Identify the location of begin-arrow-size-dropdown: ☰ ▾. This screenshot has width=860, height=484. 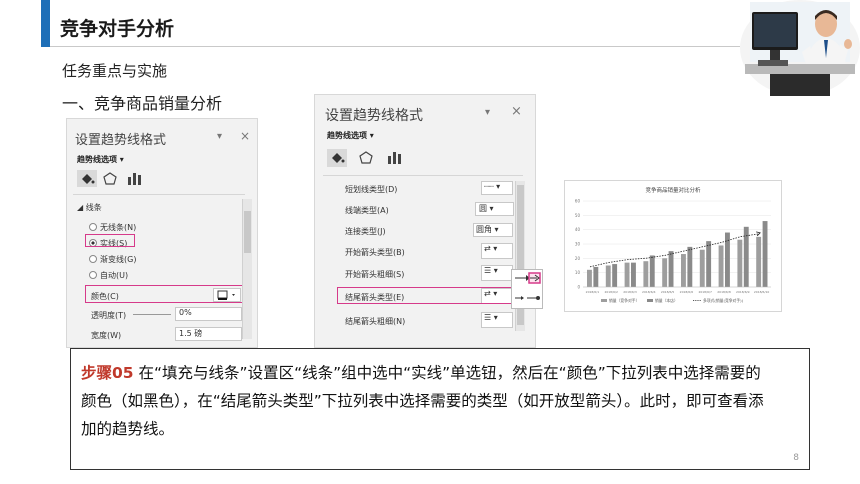
(497, 273).